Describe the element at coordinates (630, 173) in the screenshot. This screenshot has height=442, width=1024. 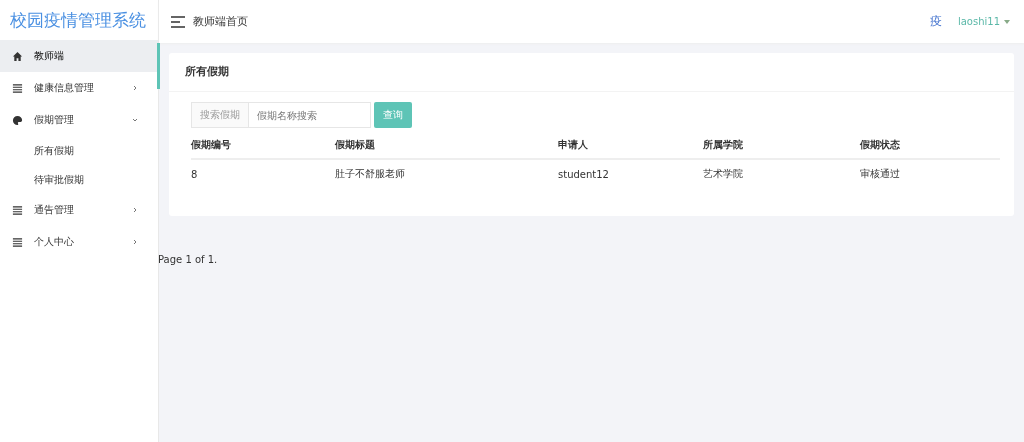
I see `table-cell: student12` at that location.